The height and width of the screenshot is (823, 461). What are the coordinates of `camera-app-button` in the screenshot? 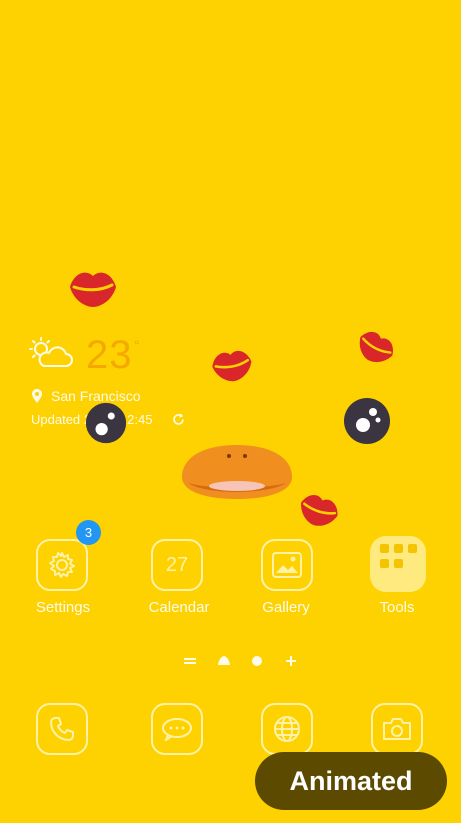 It's located at (397, 729).